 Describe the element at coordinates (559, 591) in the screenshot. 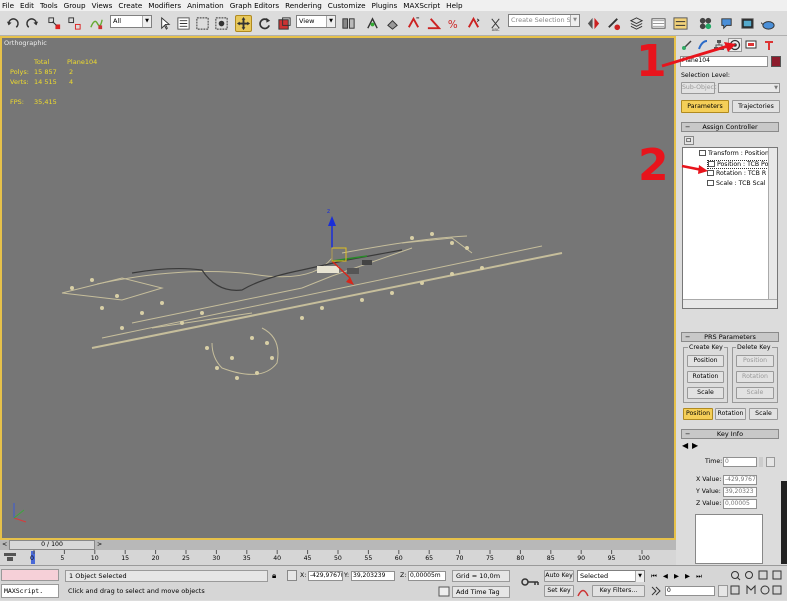

I see `set-key-button: Set Key` at that location.